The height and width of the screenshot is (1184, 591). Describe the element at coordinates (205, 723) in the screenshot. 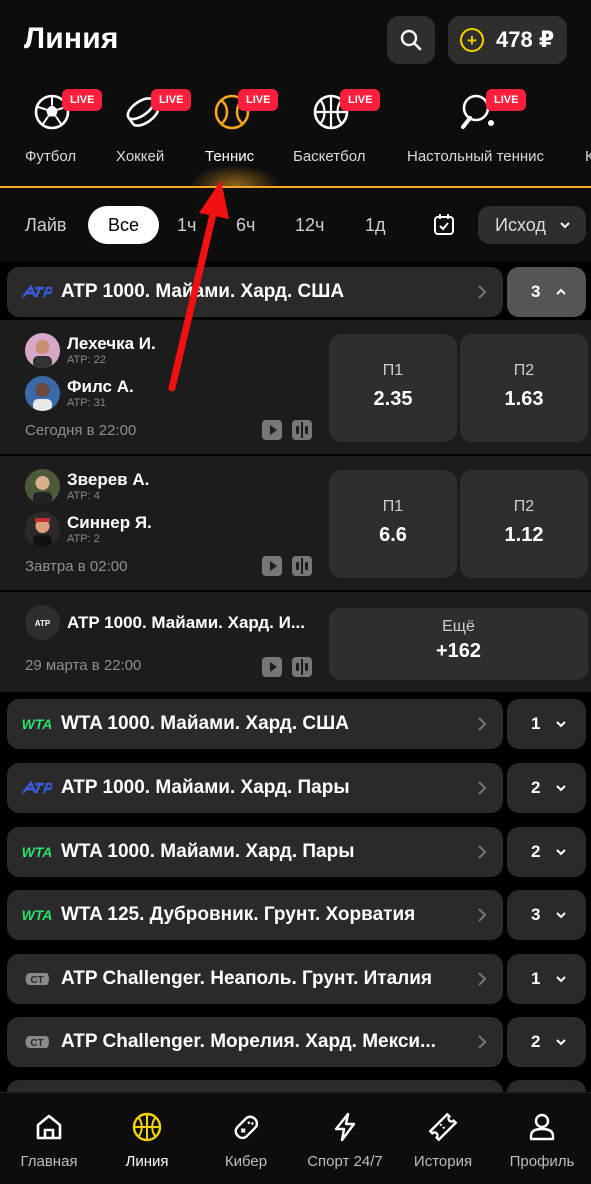

I see `league-name: WTA 1000. Майами. Хард. США` at that location.